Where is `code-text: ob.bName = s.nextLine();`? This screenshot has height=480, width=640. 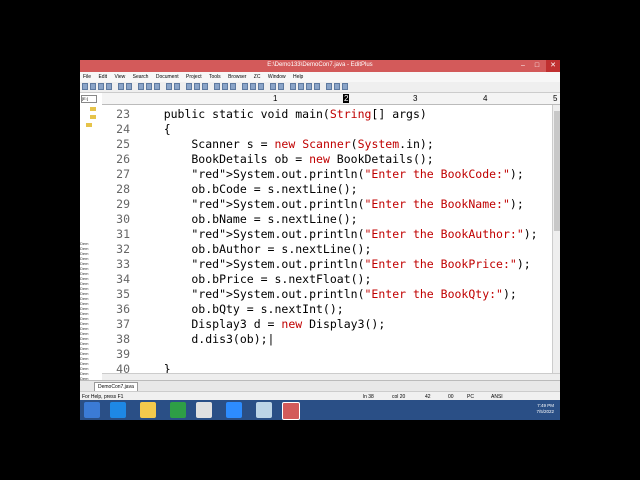
code-text: ob.bName = s.nextLine(); is located at coordinates (246, 219).